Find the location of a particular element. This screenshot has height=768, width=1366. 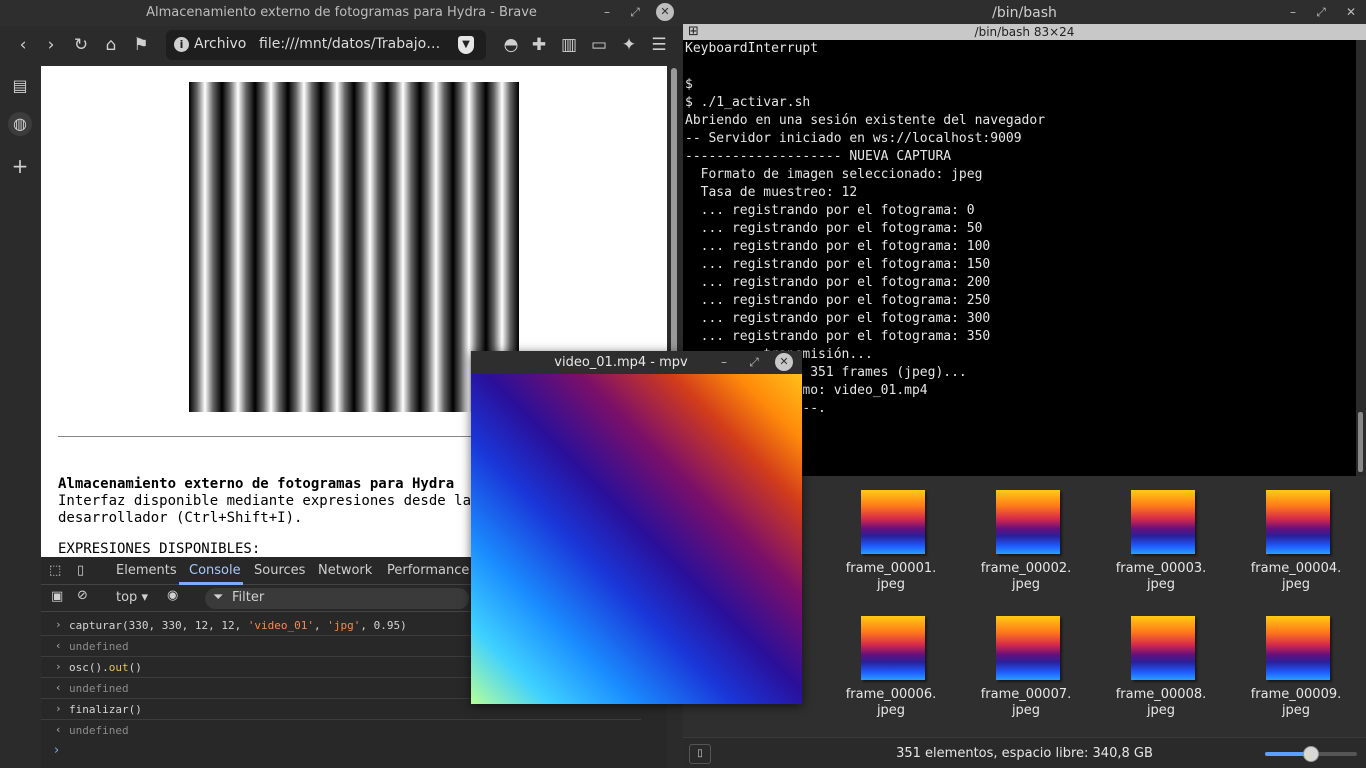

zoom-slider-handle is located at coordinates (1311, 754).